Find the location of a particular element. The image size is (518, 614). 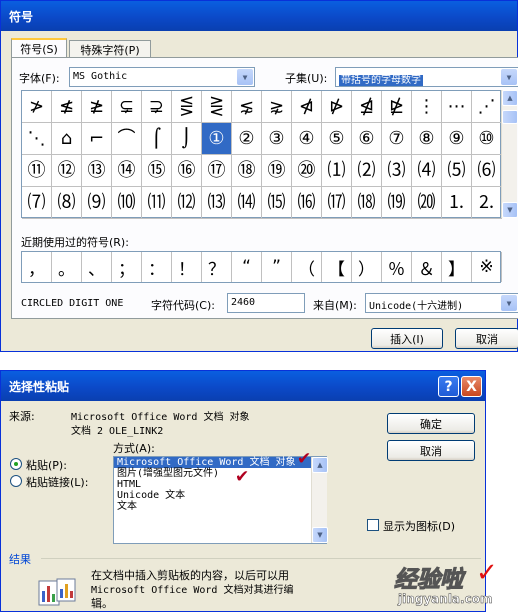

help-button: ? is located at coordinates (448, 386).